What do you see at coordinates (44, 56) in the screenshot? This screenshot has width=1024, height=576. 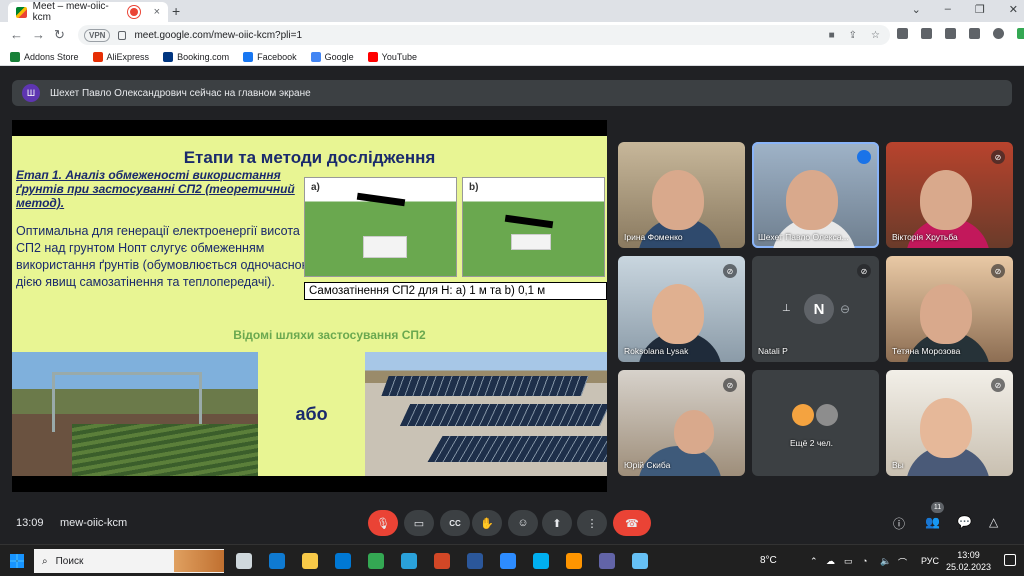 I see `bookmark-addons-store: Addons Store` at bounding box center [44, 56].